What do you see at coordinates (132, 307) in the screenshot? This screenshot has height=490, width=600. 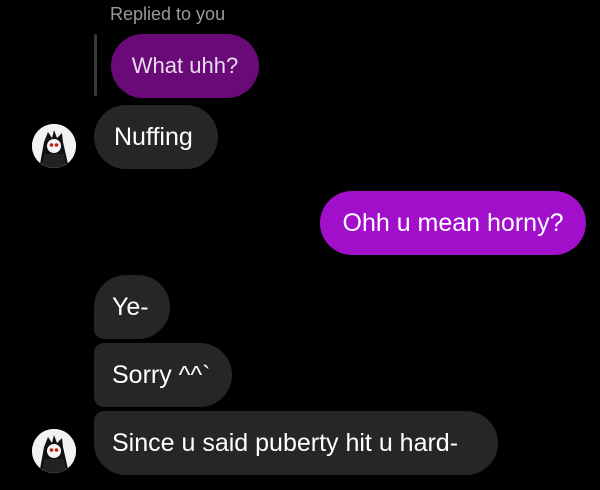 I see `message-bubble-incoming: Ye-` at bounding box center [132, 307].